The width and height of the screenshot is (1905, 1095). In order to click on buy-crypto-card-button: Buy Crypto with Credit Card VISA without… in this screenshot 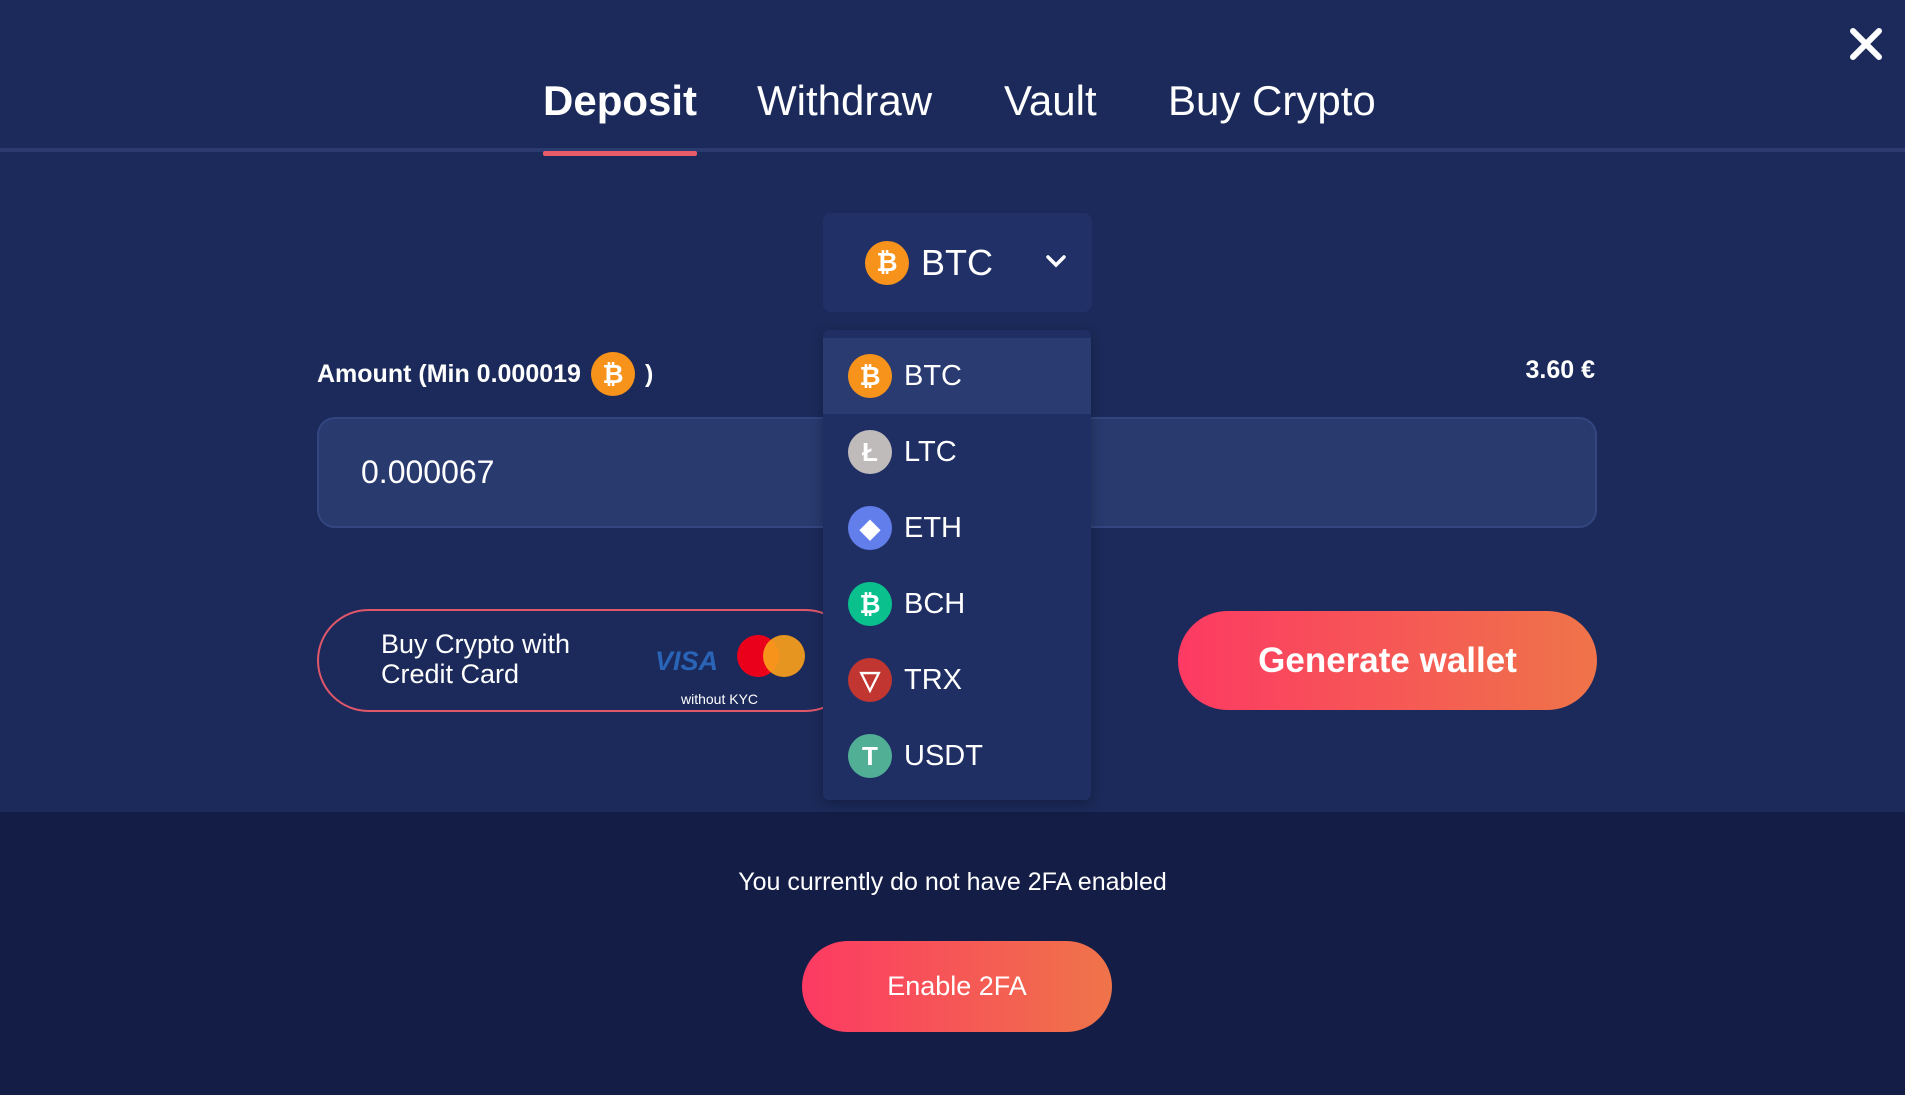, I will do `click(587, 660)`.